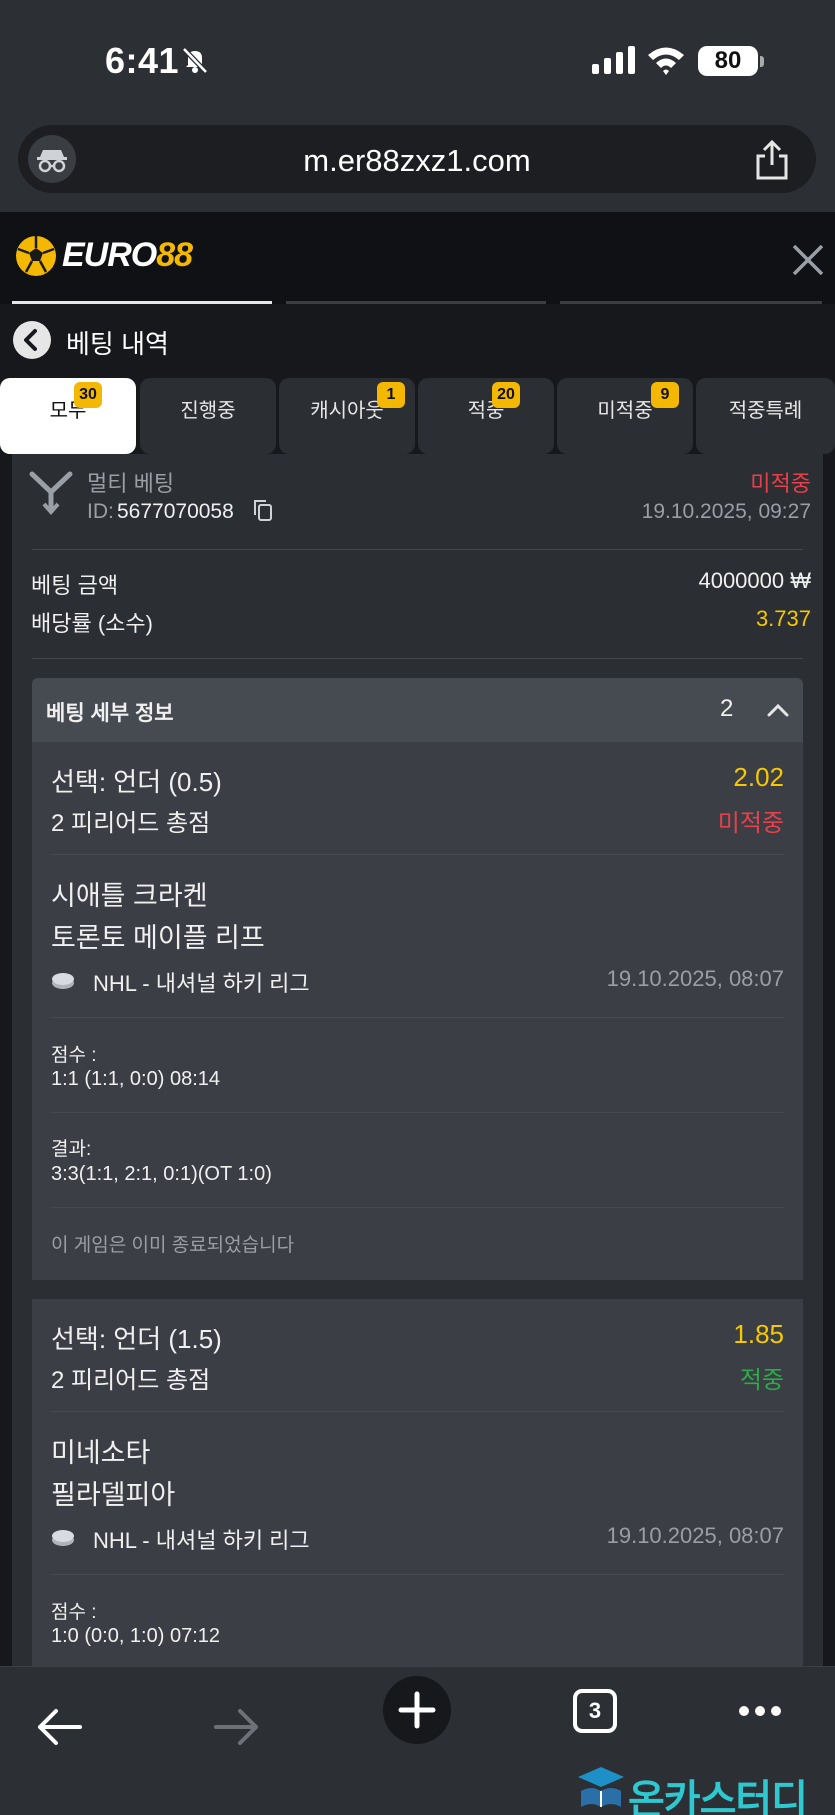  What do you see at coordinates (92, 623) in the screenshot?
I see `odds-label: 배당률 (소수)` at bounding box center [92, 623].